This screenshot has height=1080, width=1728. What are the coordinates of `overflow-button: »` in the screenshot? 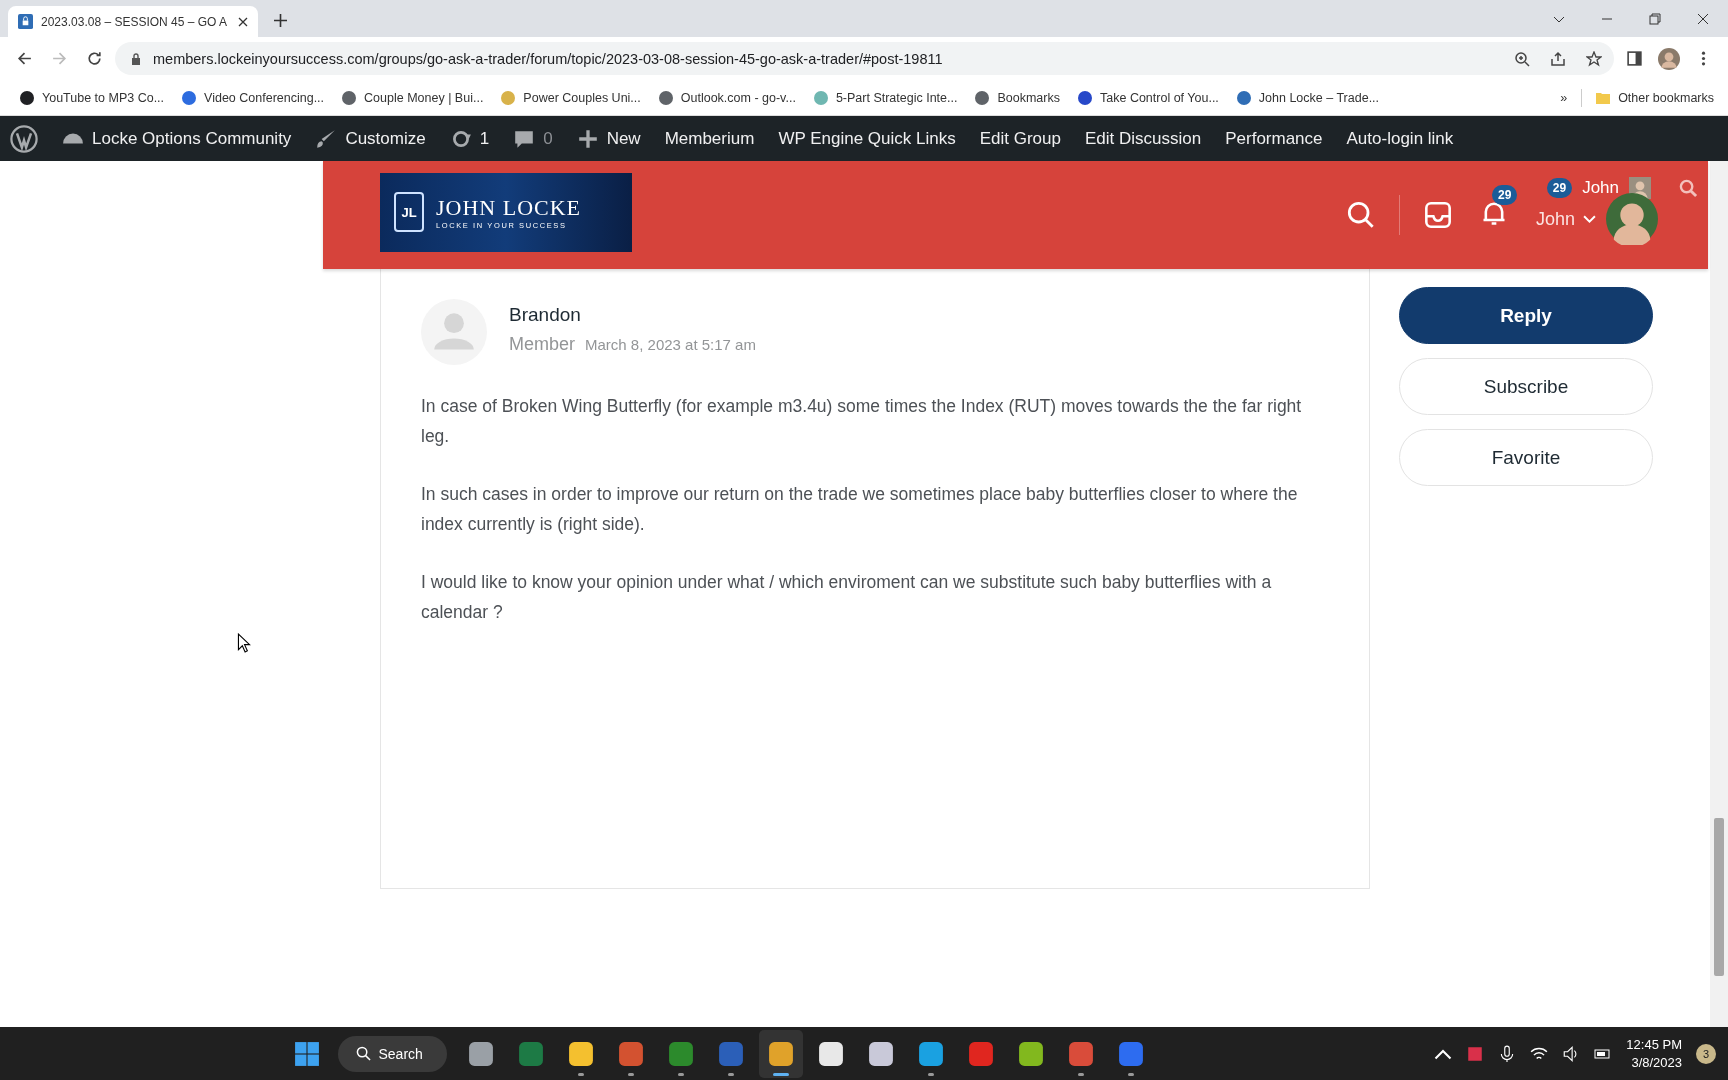 It's located at (1564, 97).